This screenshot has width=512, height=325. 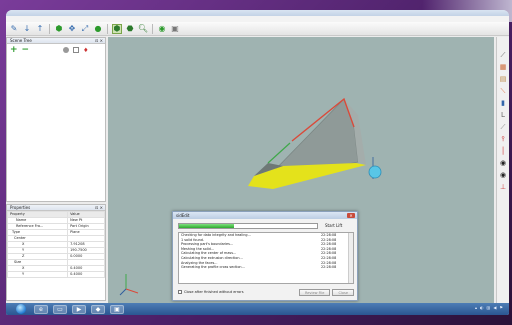 What do you see at coordinates (85, 50) in the screenshot?
I see `delete-icon: ♦` at bounding box center [85, 50].